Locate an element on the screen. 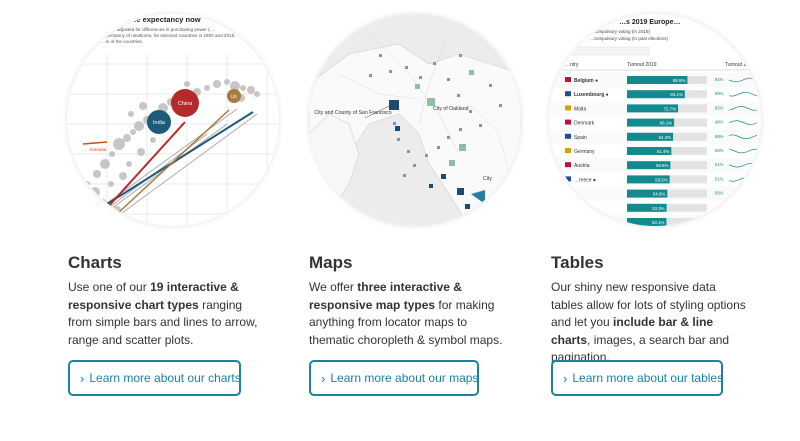  charts-title: Charts is located at coordinates (95, 262).